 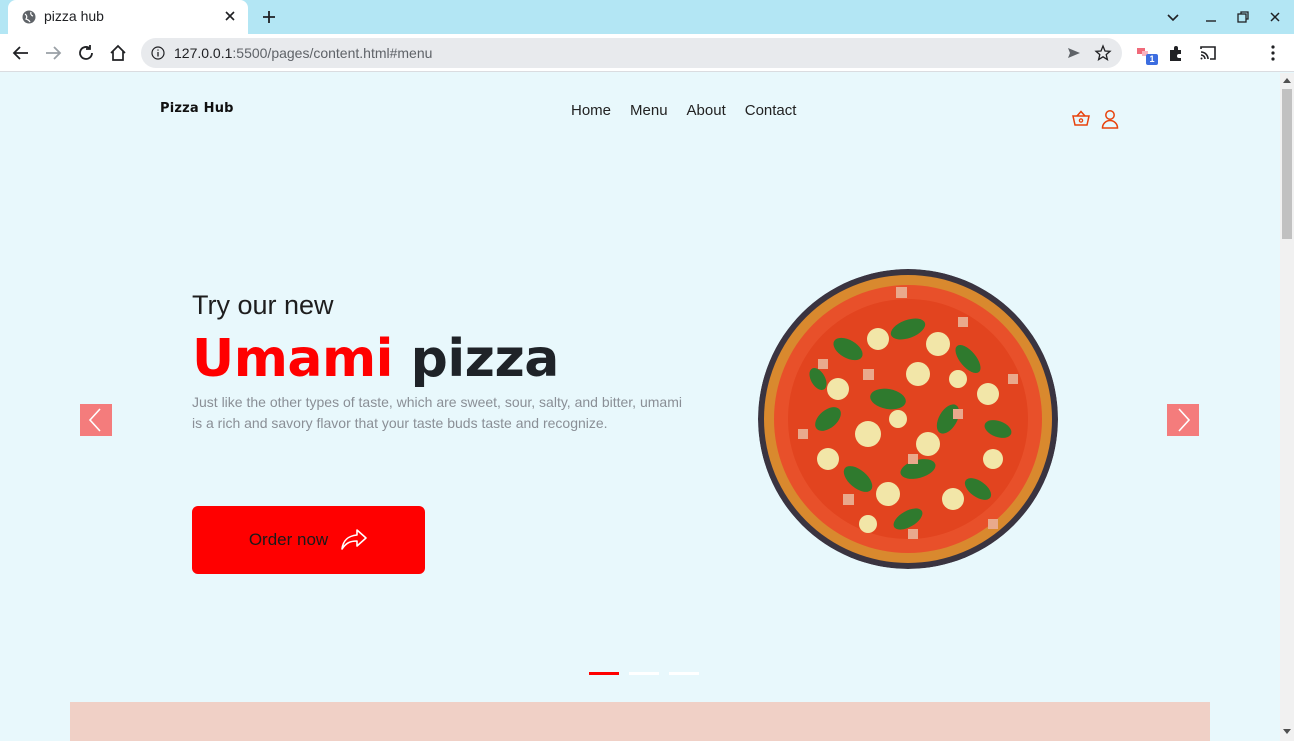 What do you see at coordinates (263, 305) in the screenshot?
I see `hero-kicker: Try our new` at bounding box center [263, 305].